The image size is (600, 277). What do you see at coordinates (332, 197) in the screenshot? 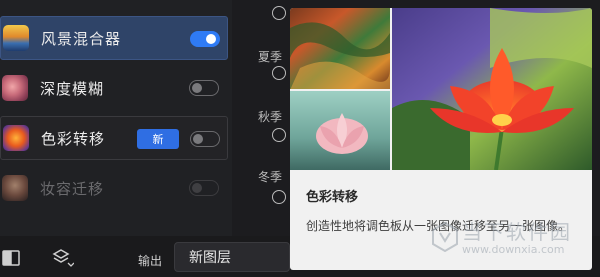
I see `tooltip-title: 色彩转移` at bounding box center [332, 197].